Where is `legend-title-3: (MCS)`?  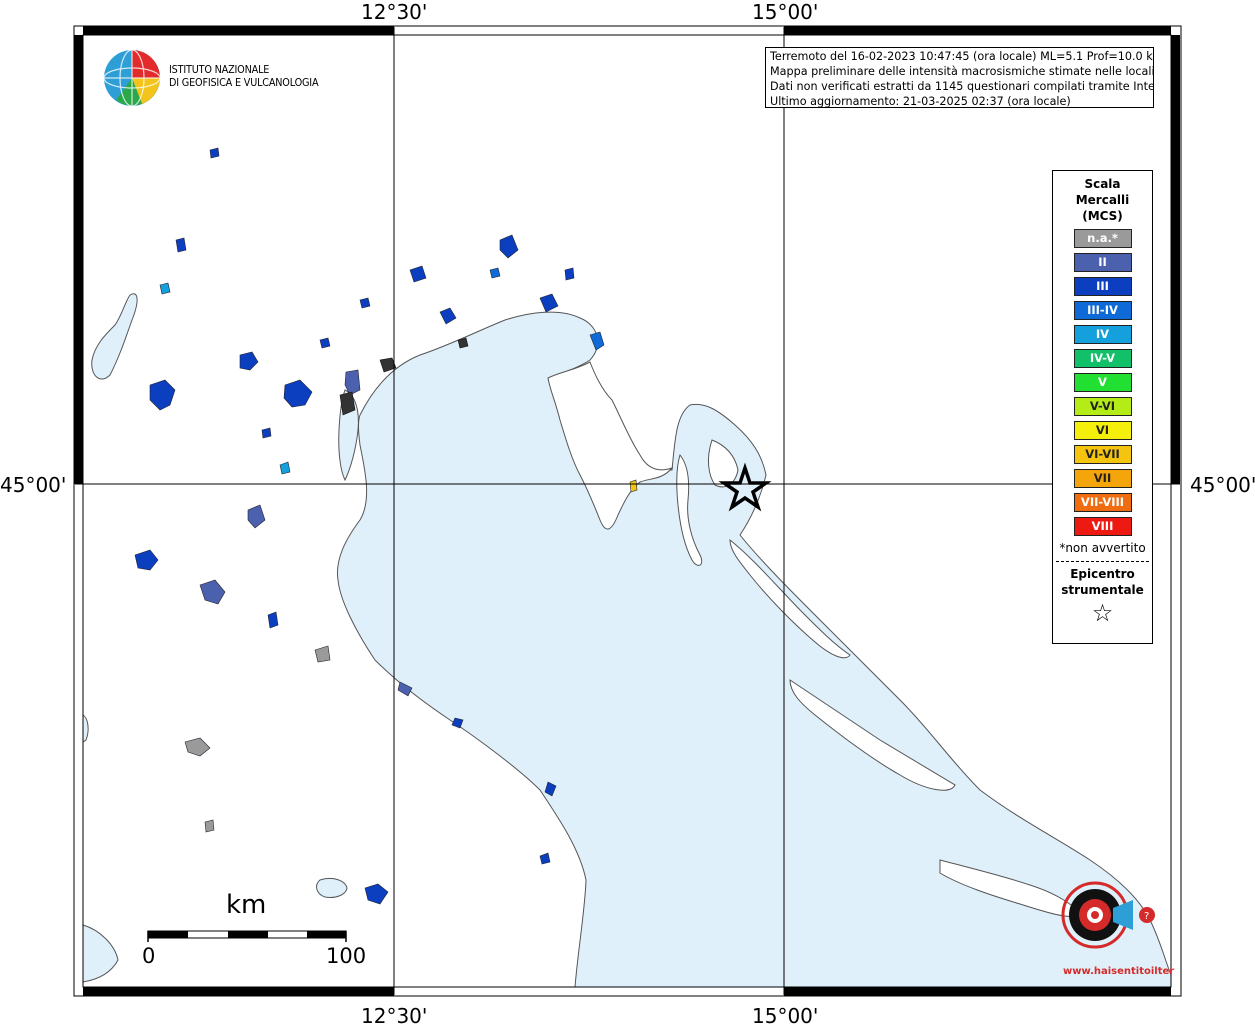 legend-title-3: (MCS) is located at coordinates (1102, 216).